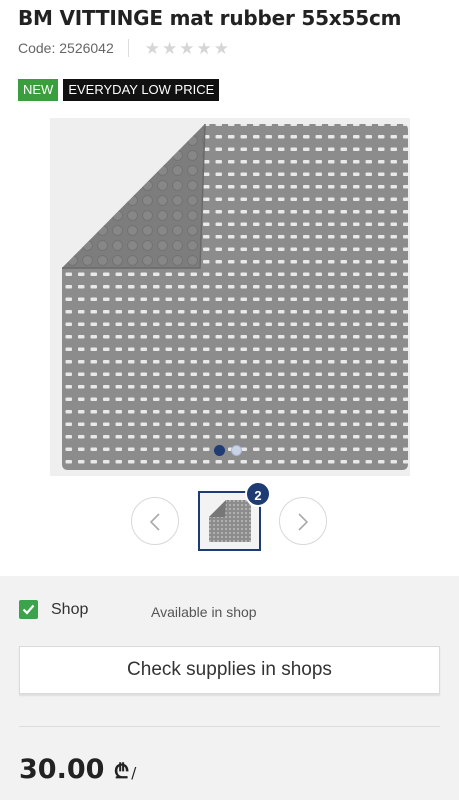 The width and height of the screenshot is (459, 800). Describe the element at coordinates (229, 726) in the screenshot. I see `section-divider` at that location.